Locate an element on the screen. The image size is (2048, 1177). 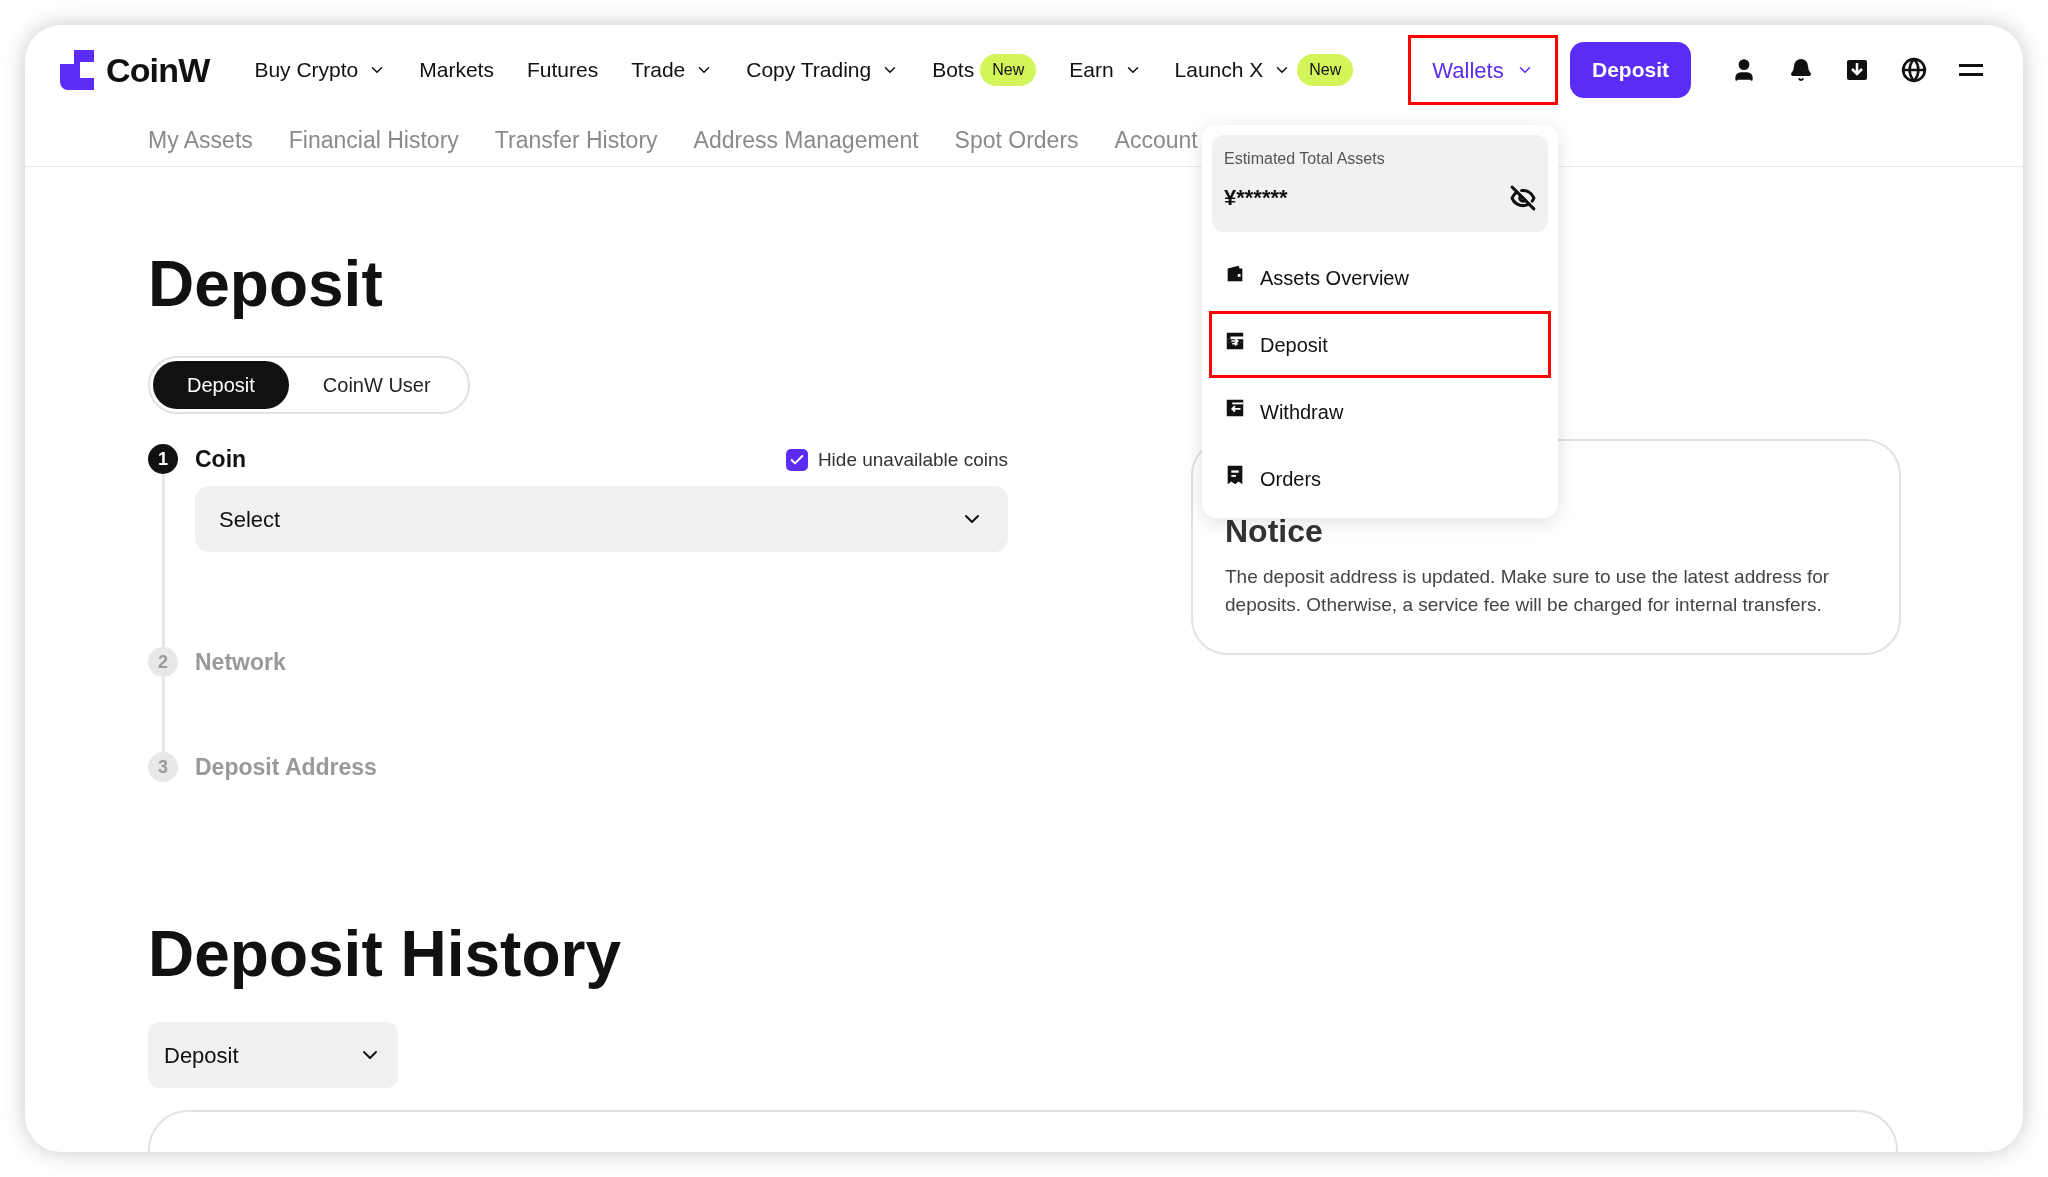
estimate-label: Estimated Total Assets is located at coordinates (1305, 159).